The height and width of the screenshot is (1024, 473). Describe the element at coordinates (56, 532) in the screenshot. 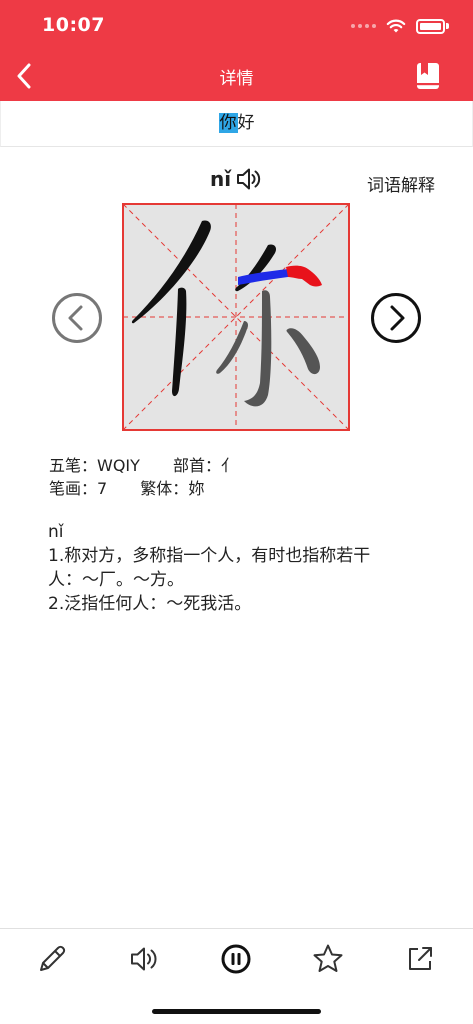

I see `definition-pinyin: nǐ` at that location.